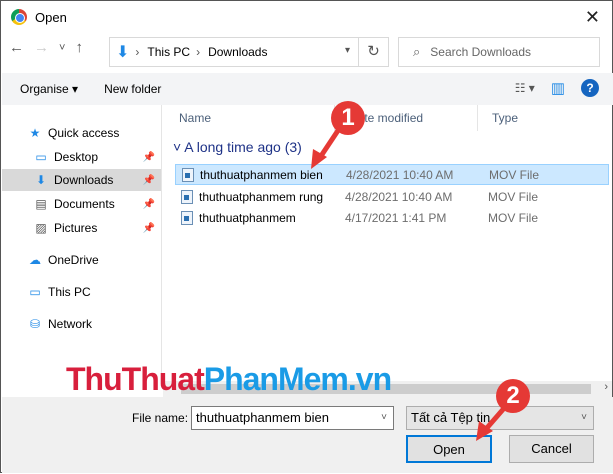 Image resolution: width=613 pixels, height=474 pixels. Describe the element at coordinates (348, 118) in the screenshot. I see `annotation-badge-1: 1` at that location.